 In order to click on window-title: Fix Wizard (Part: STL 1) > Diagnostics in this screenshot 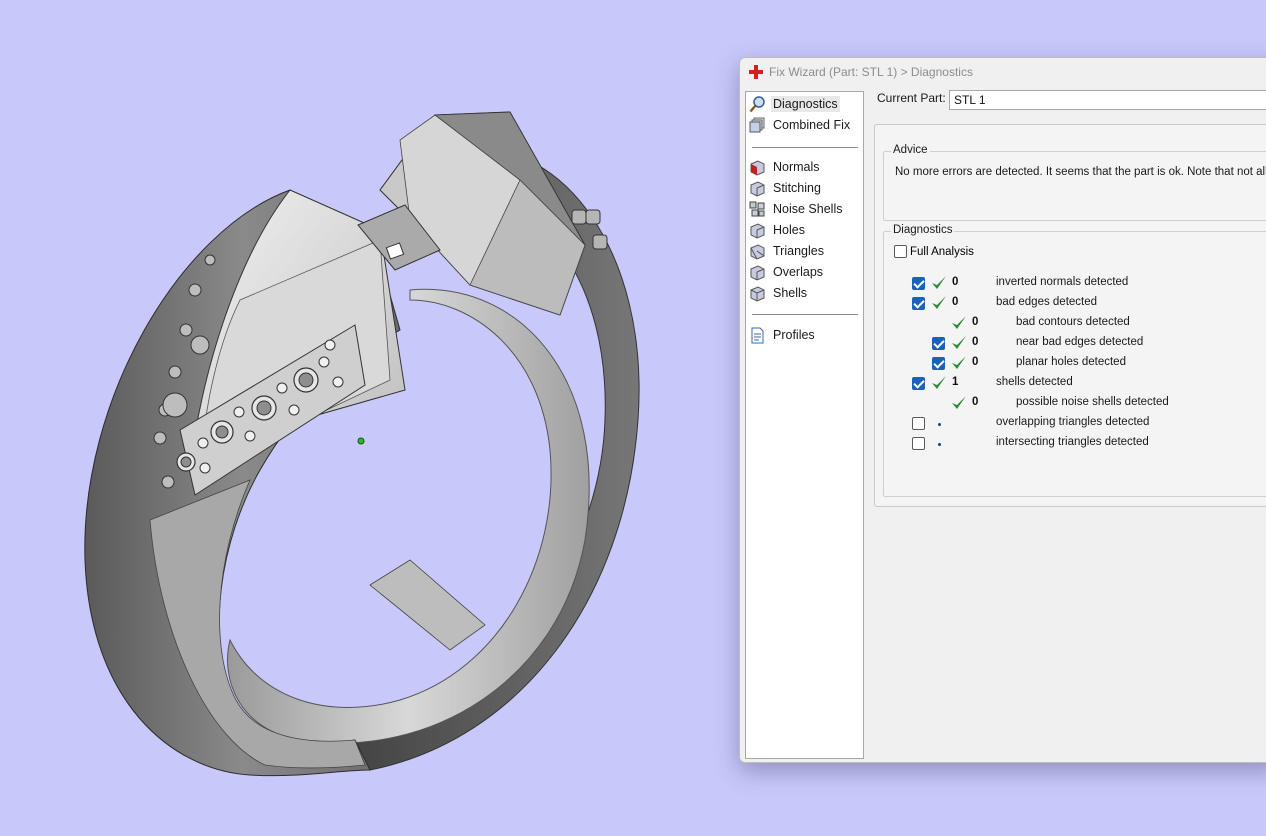, I will do `click(871, 72)`.